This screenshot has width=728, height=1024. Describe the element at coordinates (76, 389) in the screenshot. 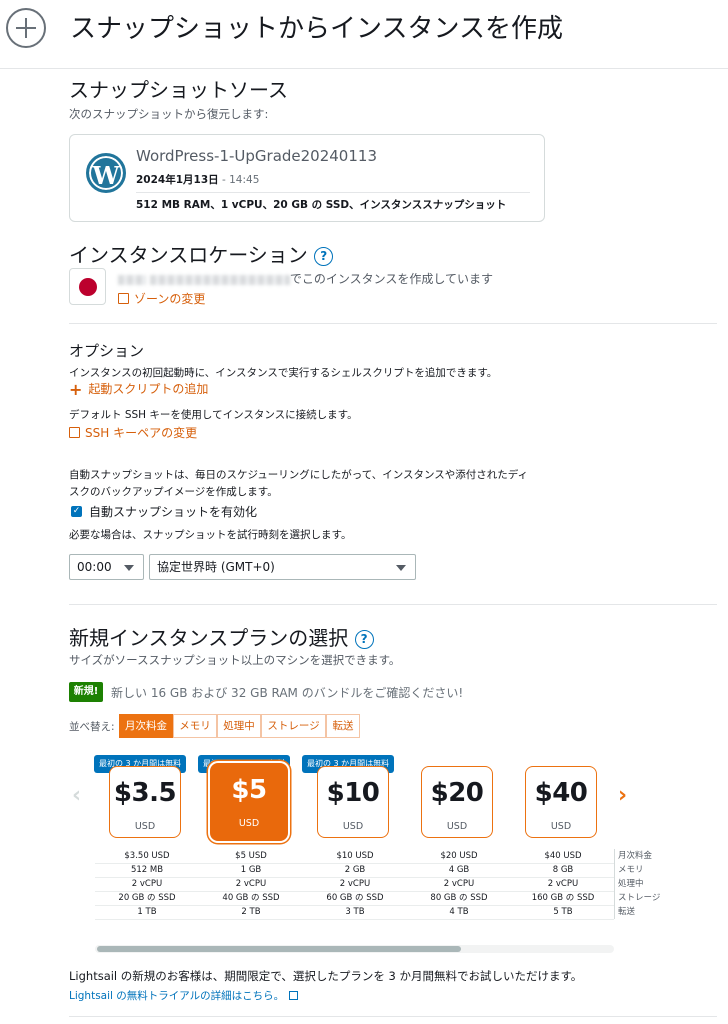

I see `plus-icon: +` at that location.